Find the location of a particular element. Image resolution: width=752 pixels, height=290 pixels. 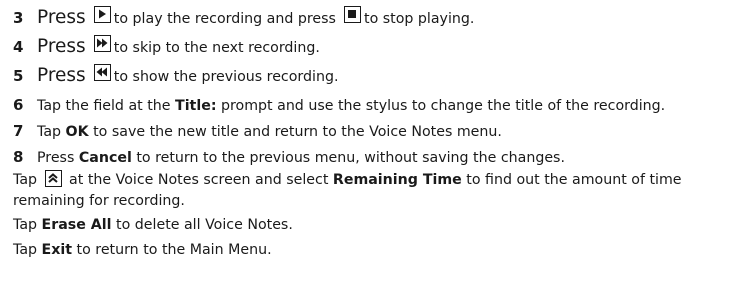

step-text: to show the previous recording. is located at coordinates (226, 77).